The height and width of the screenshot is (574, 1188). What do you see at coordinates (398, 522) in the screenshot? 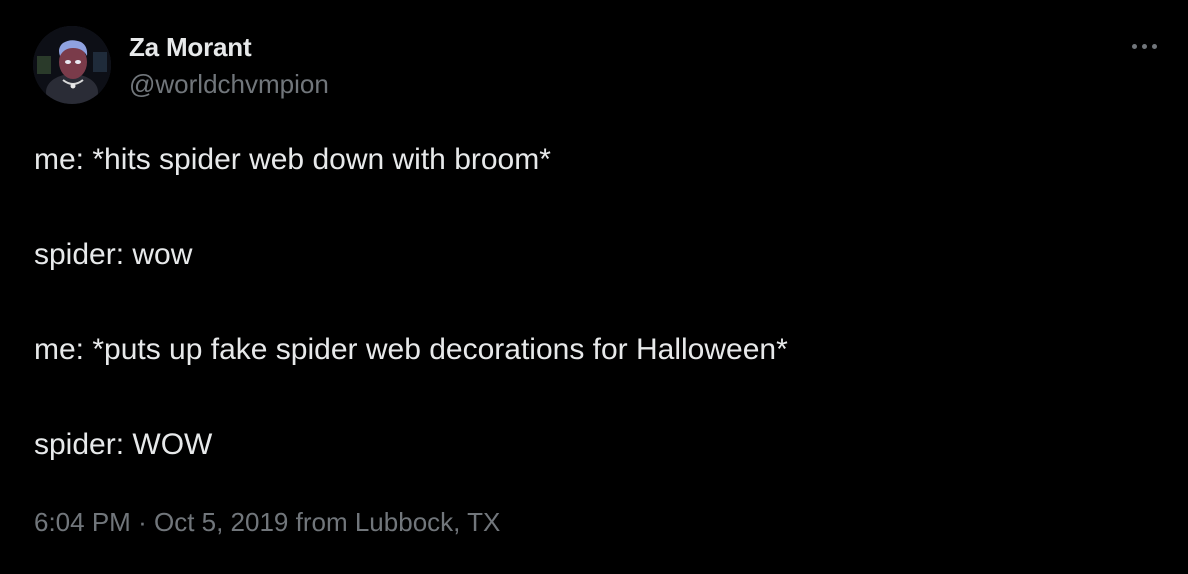
I see `tweet-source: from Lubbock, TX` at bounding box center [398, 522].